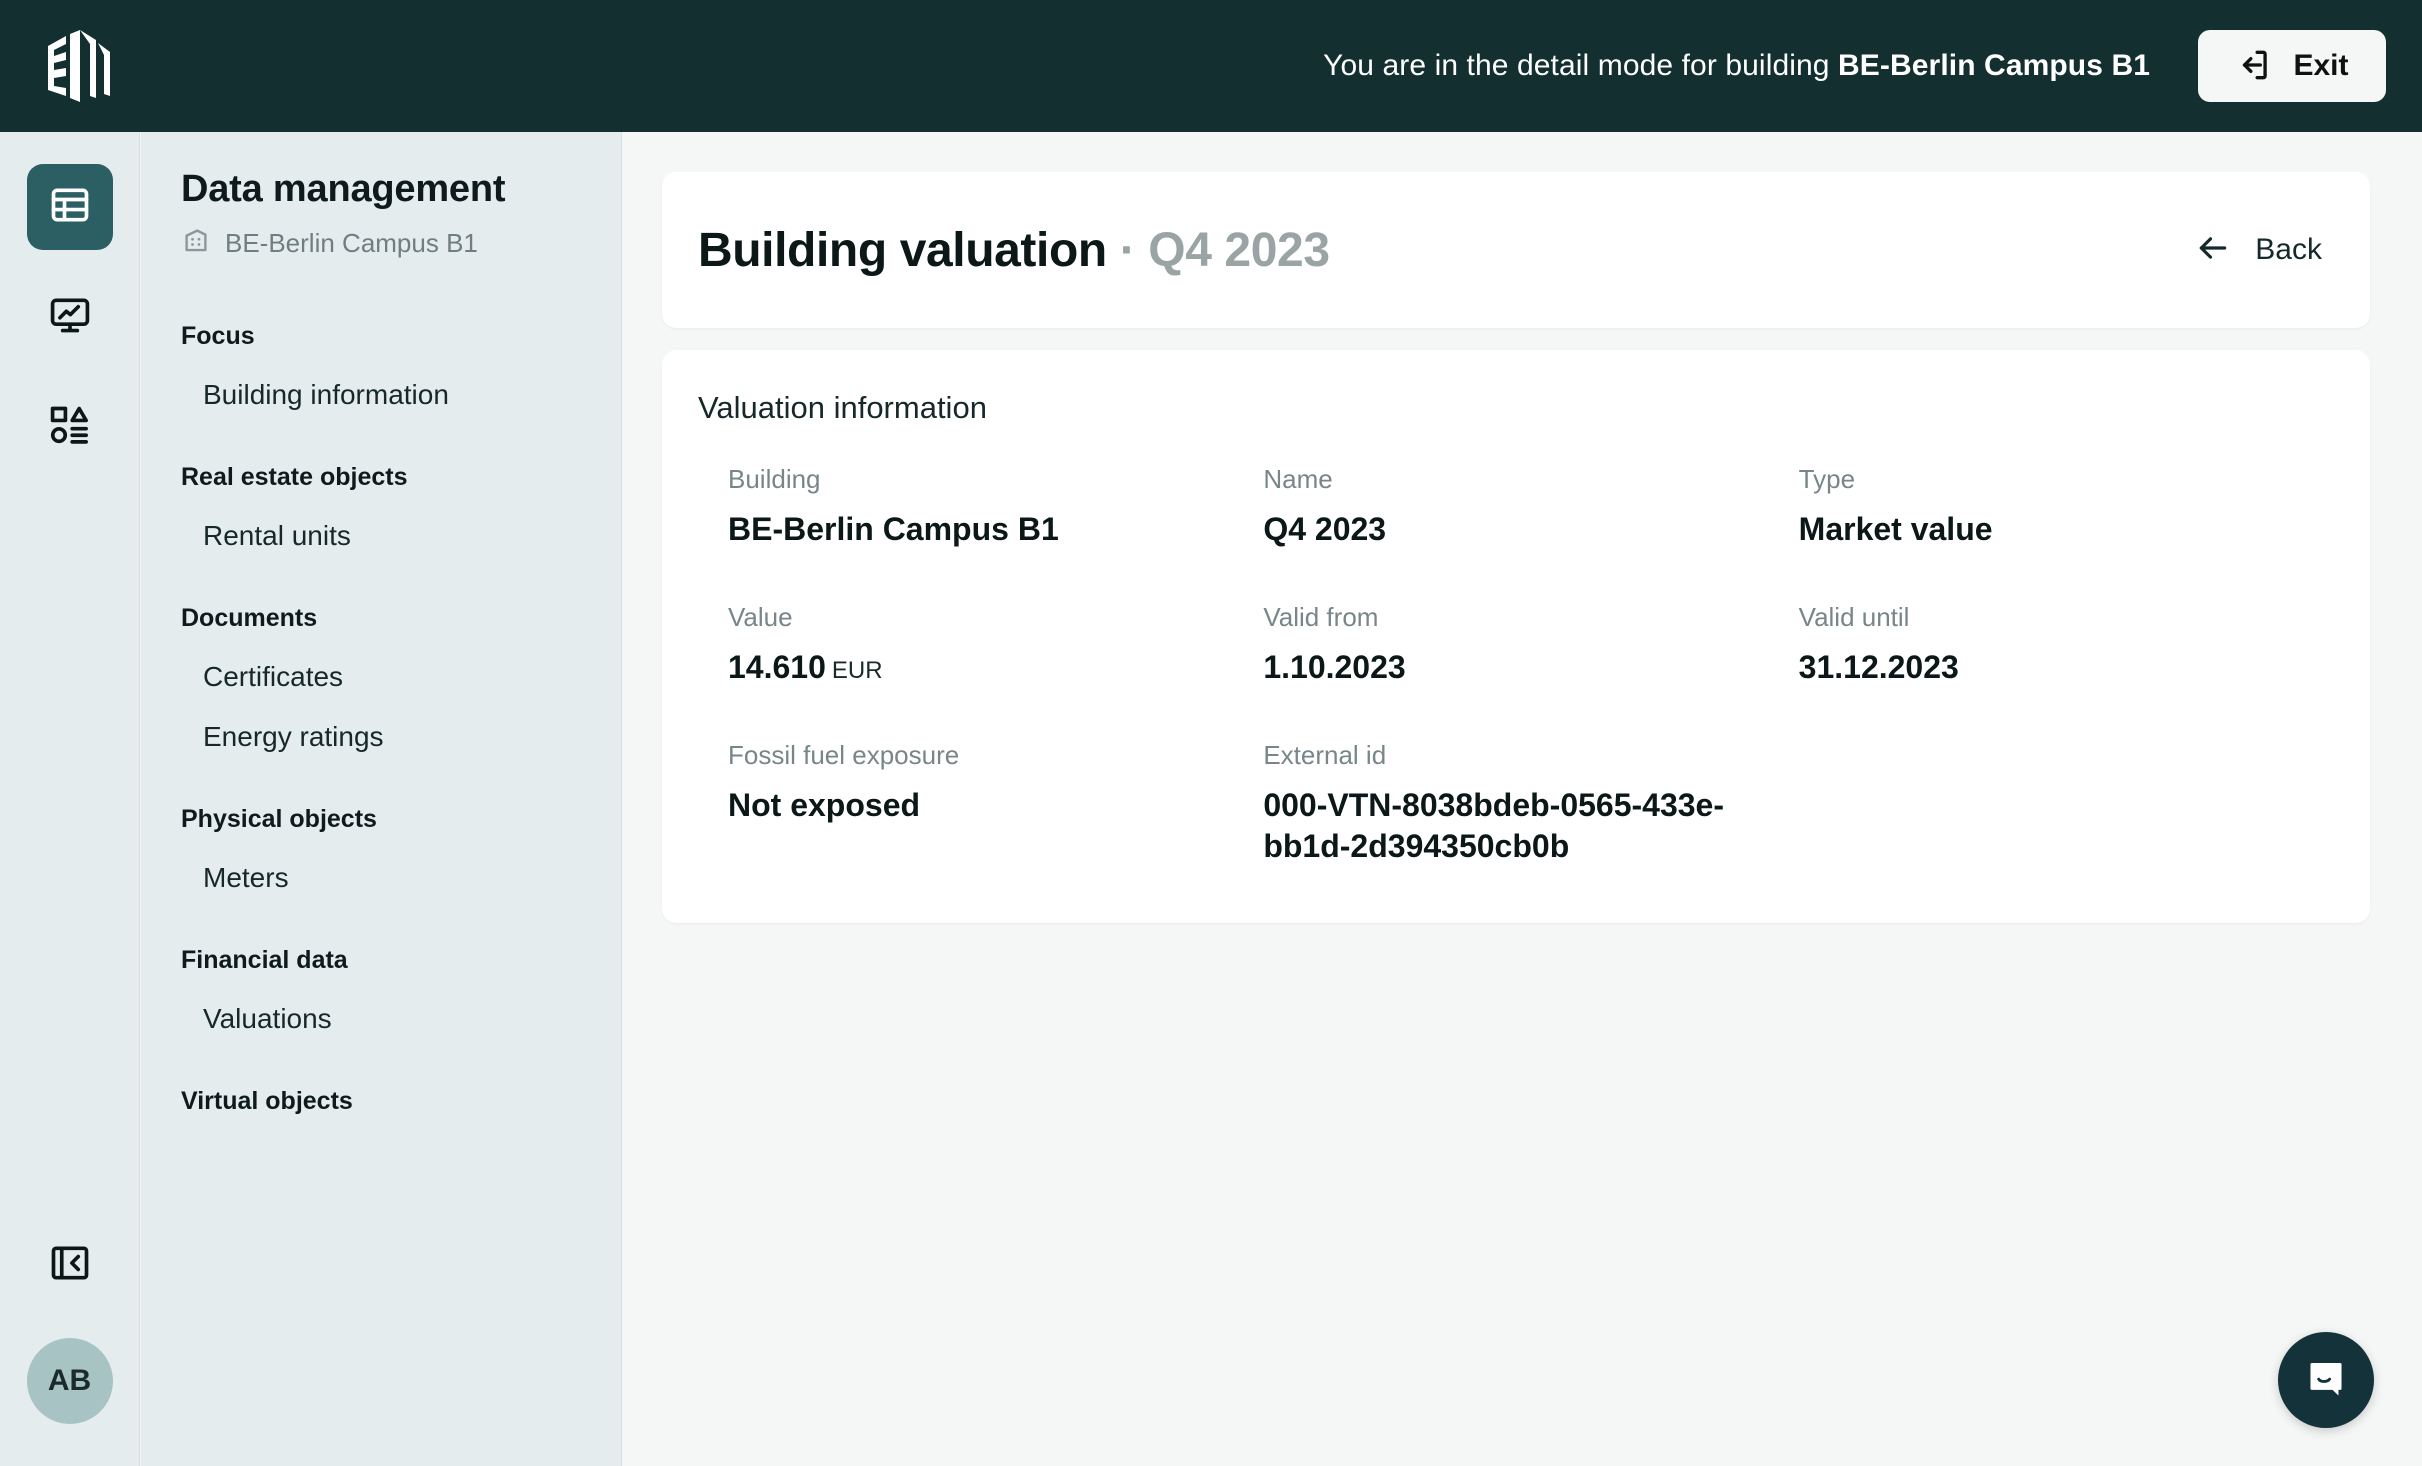 The height and width of the screenshot is (1466, 2422). I want to click on nav-group-physical-objects: Physical objects, so click(279, 819).